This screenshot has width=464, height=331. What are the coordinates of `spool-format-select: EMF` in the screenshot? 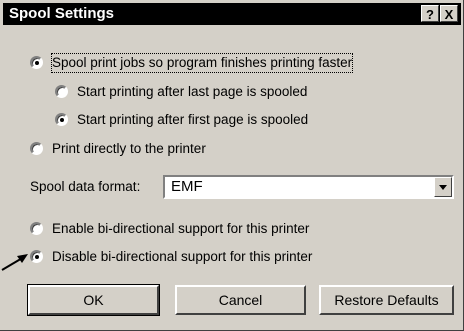 It's located at (308, 187).